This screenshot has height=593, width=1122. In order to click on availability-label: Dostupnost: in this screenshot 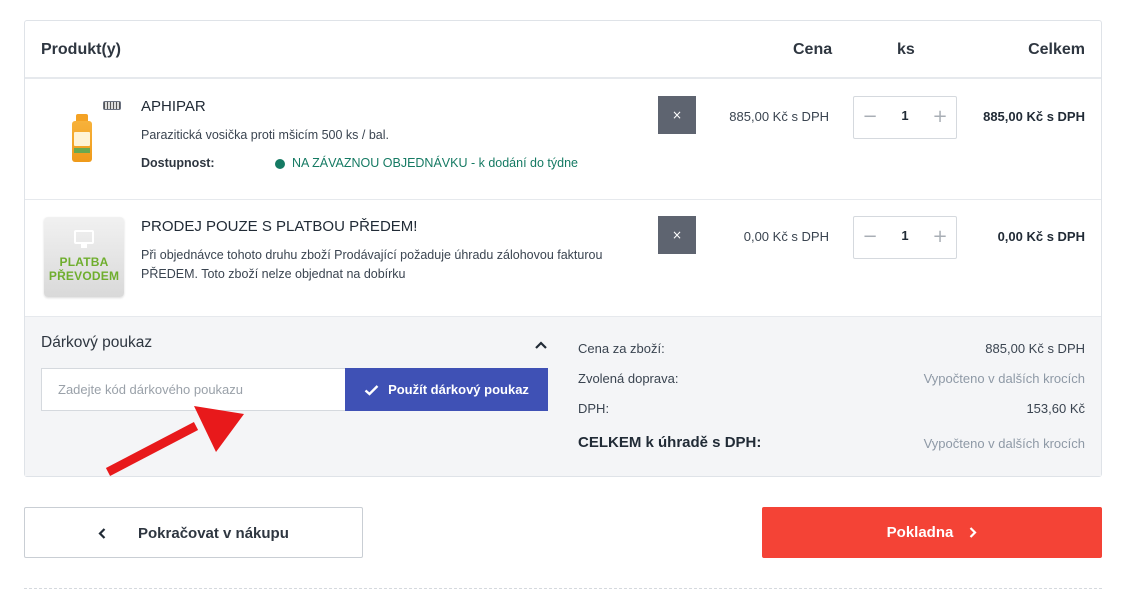, I will do `click(178, 163)`.